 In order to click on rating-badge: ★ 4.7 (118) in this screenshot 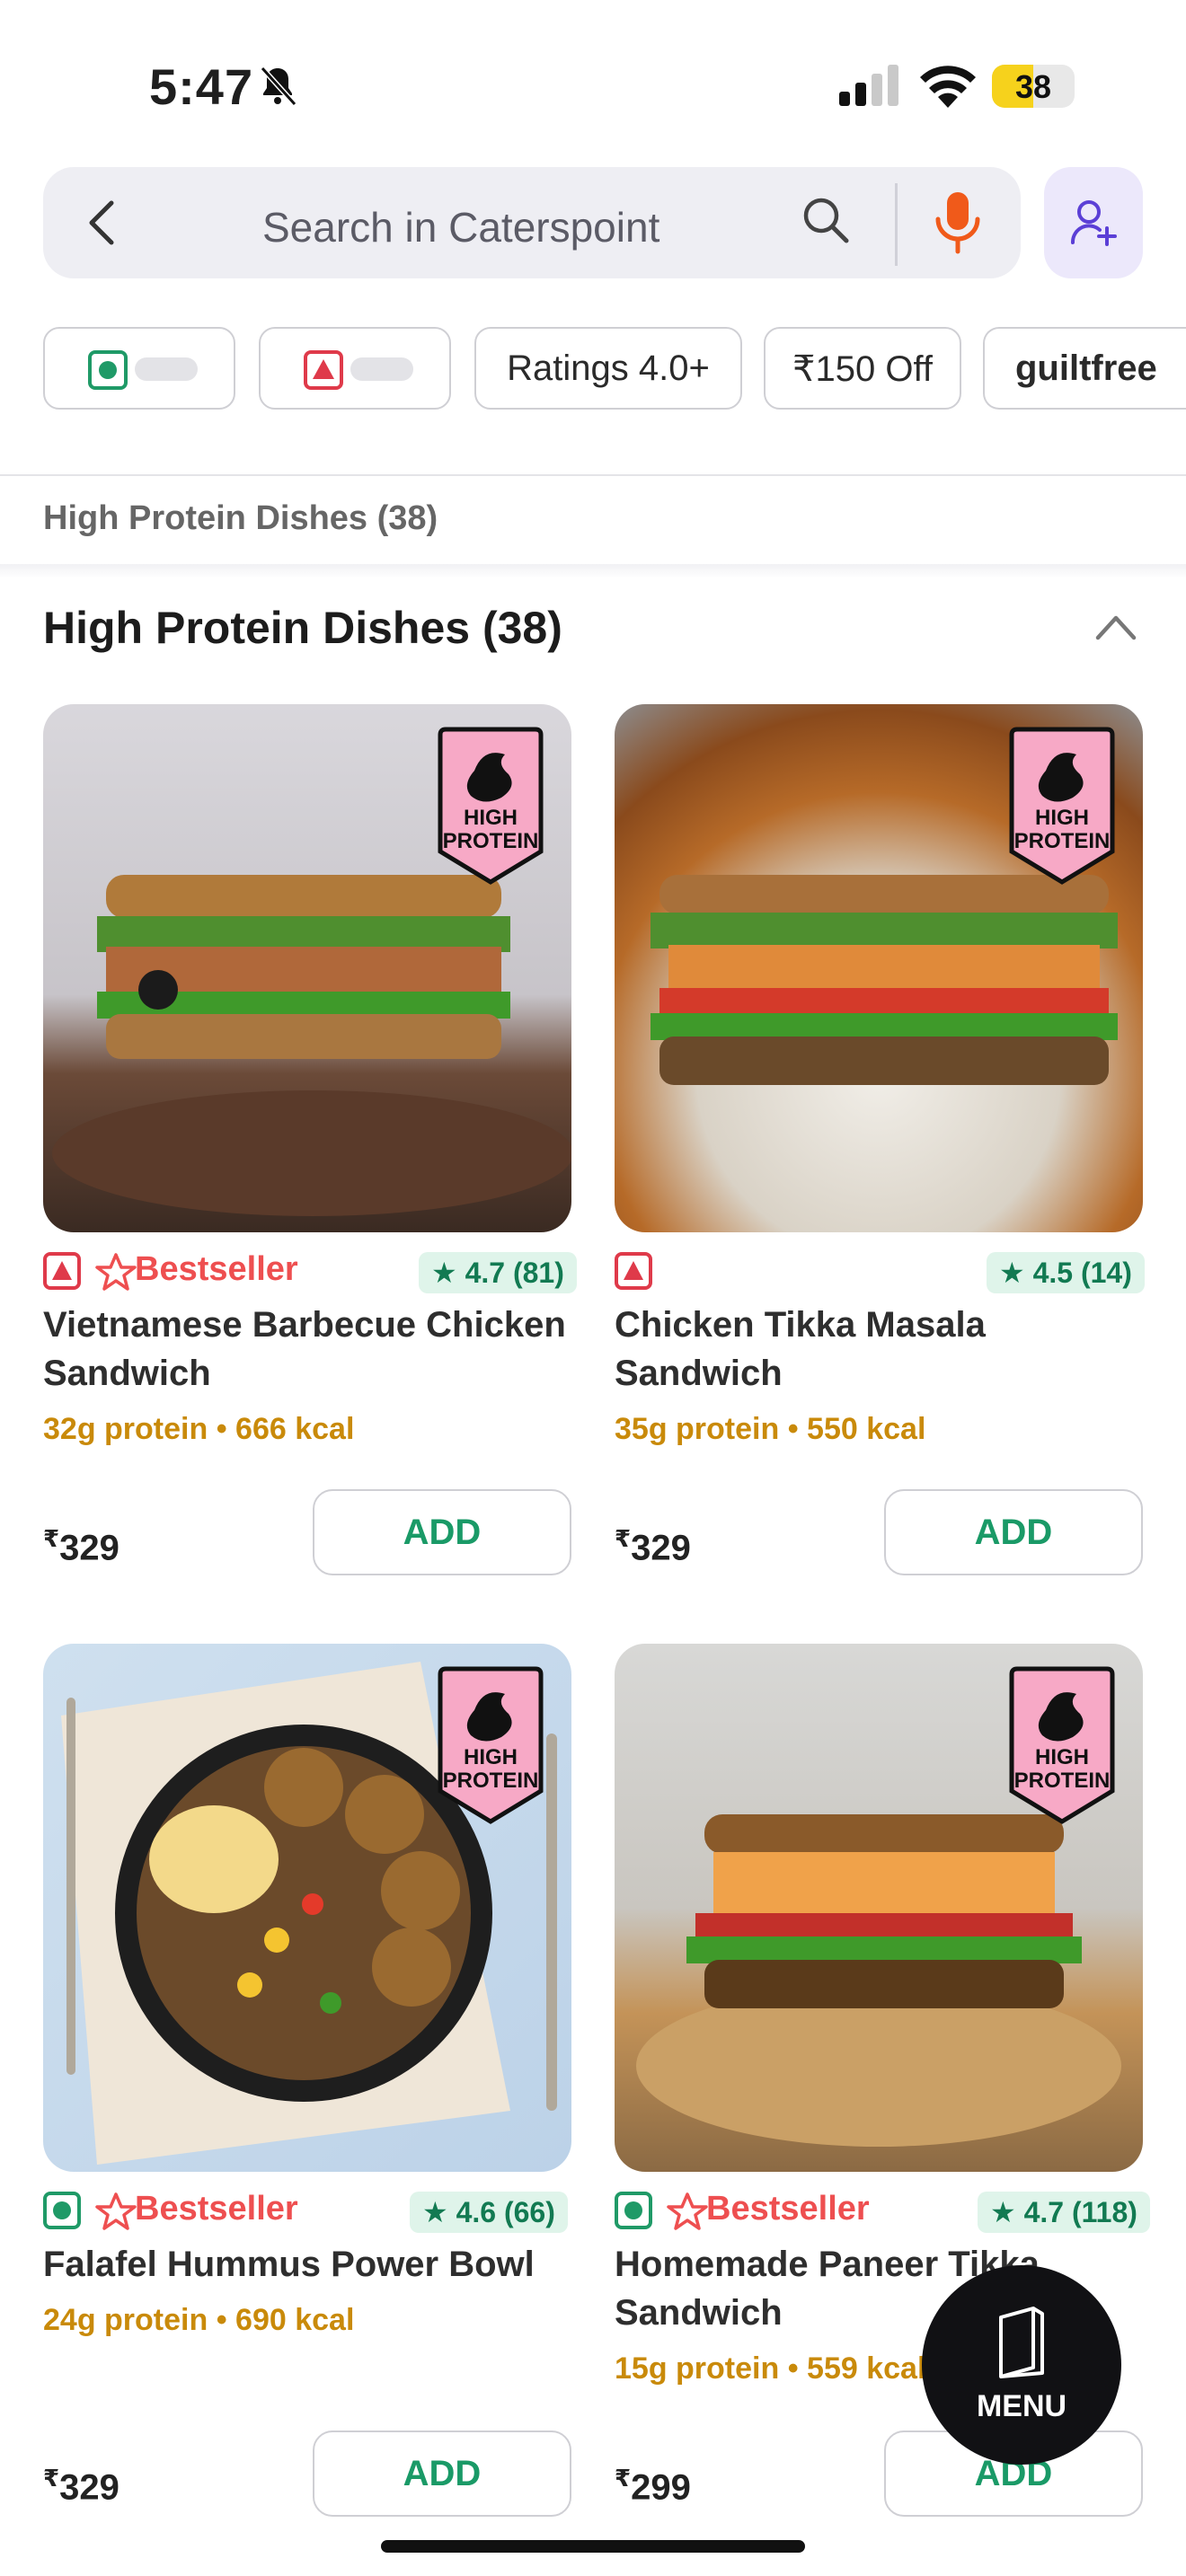, I will do `click(1064, 2212)`.